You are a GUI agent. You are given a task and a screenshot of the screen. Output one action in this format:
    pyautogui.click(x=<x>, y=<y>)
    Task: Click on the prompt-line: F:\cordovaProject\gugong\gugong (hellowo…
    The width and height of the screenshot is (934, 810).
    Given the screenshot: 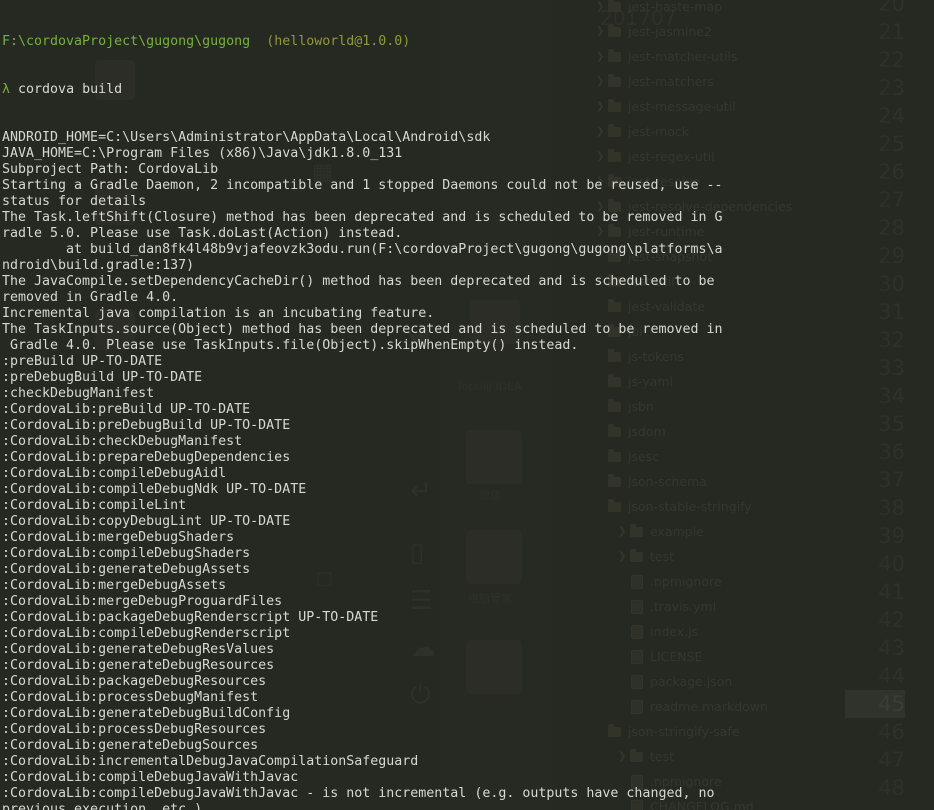 What is the action you would take?
    pyautogui.click(x=468, y=42)
    